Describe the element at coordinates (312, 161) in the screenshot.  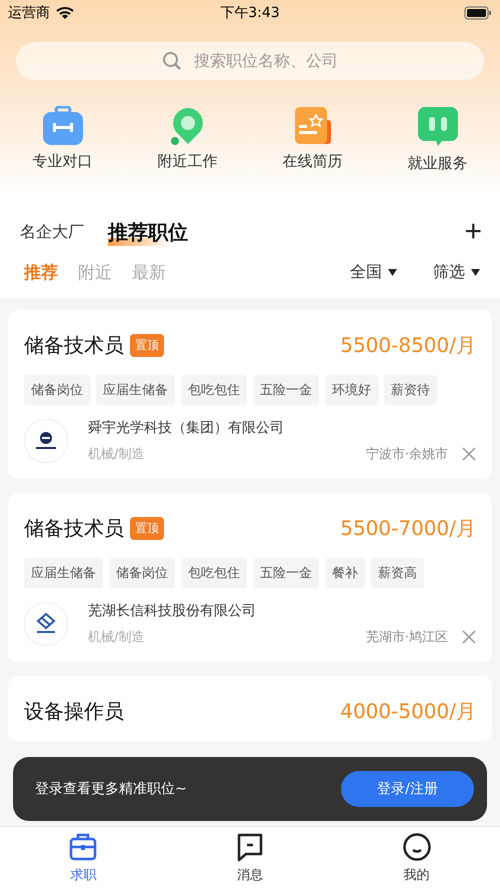
I see `shortcut-label: 在线简历` at that location.